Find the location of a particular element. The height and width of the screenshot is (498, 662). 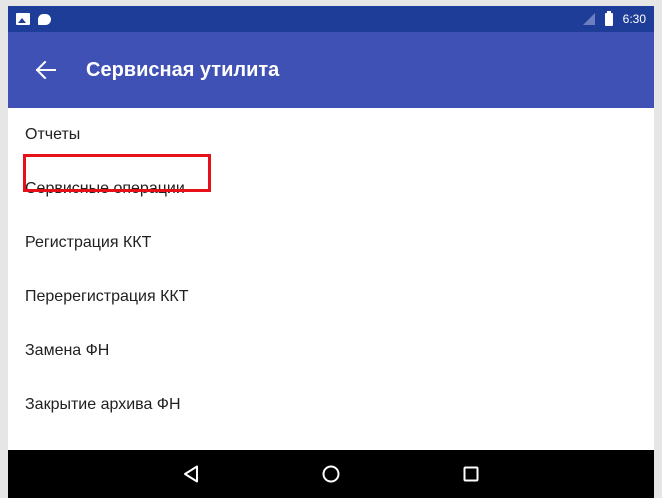

menu-item-label: Закрытие архива ФН is located at coordinates (103, 404).